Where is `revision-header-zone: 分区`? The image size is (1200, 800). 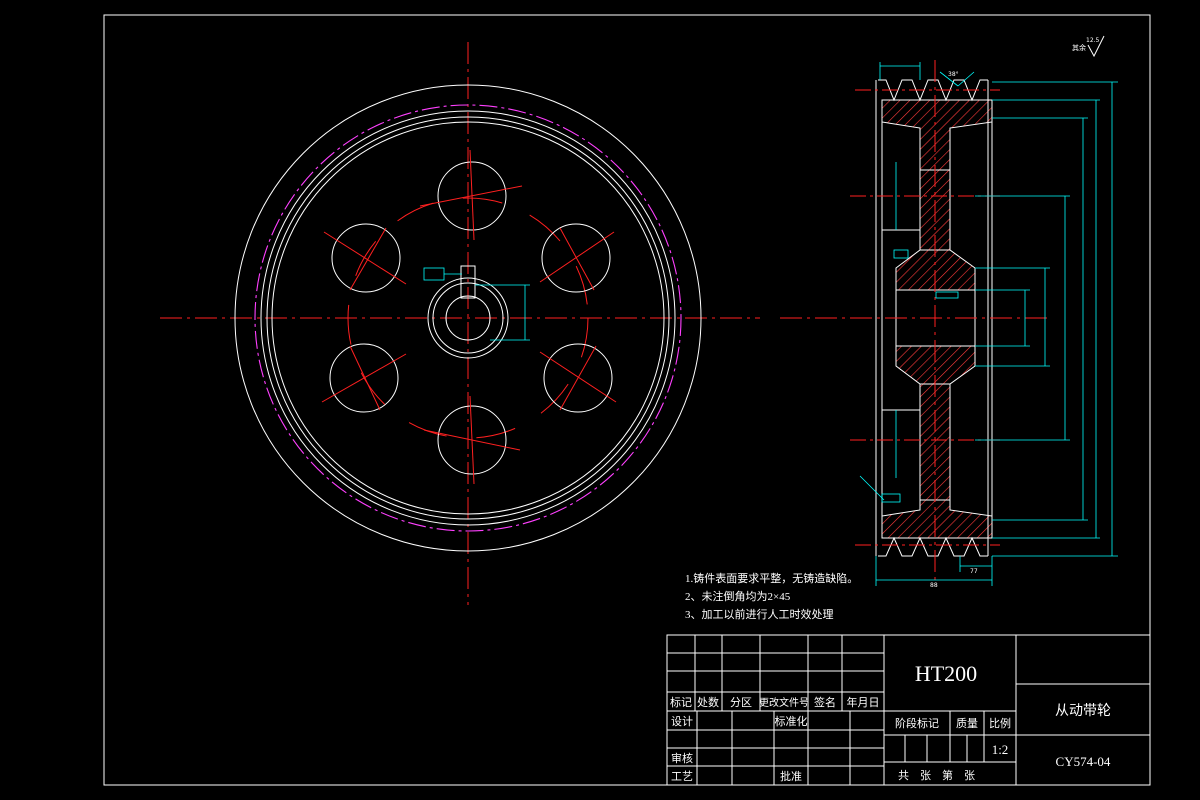 revision-header-zone: 分区 is located at coordinates (741, 702).